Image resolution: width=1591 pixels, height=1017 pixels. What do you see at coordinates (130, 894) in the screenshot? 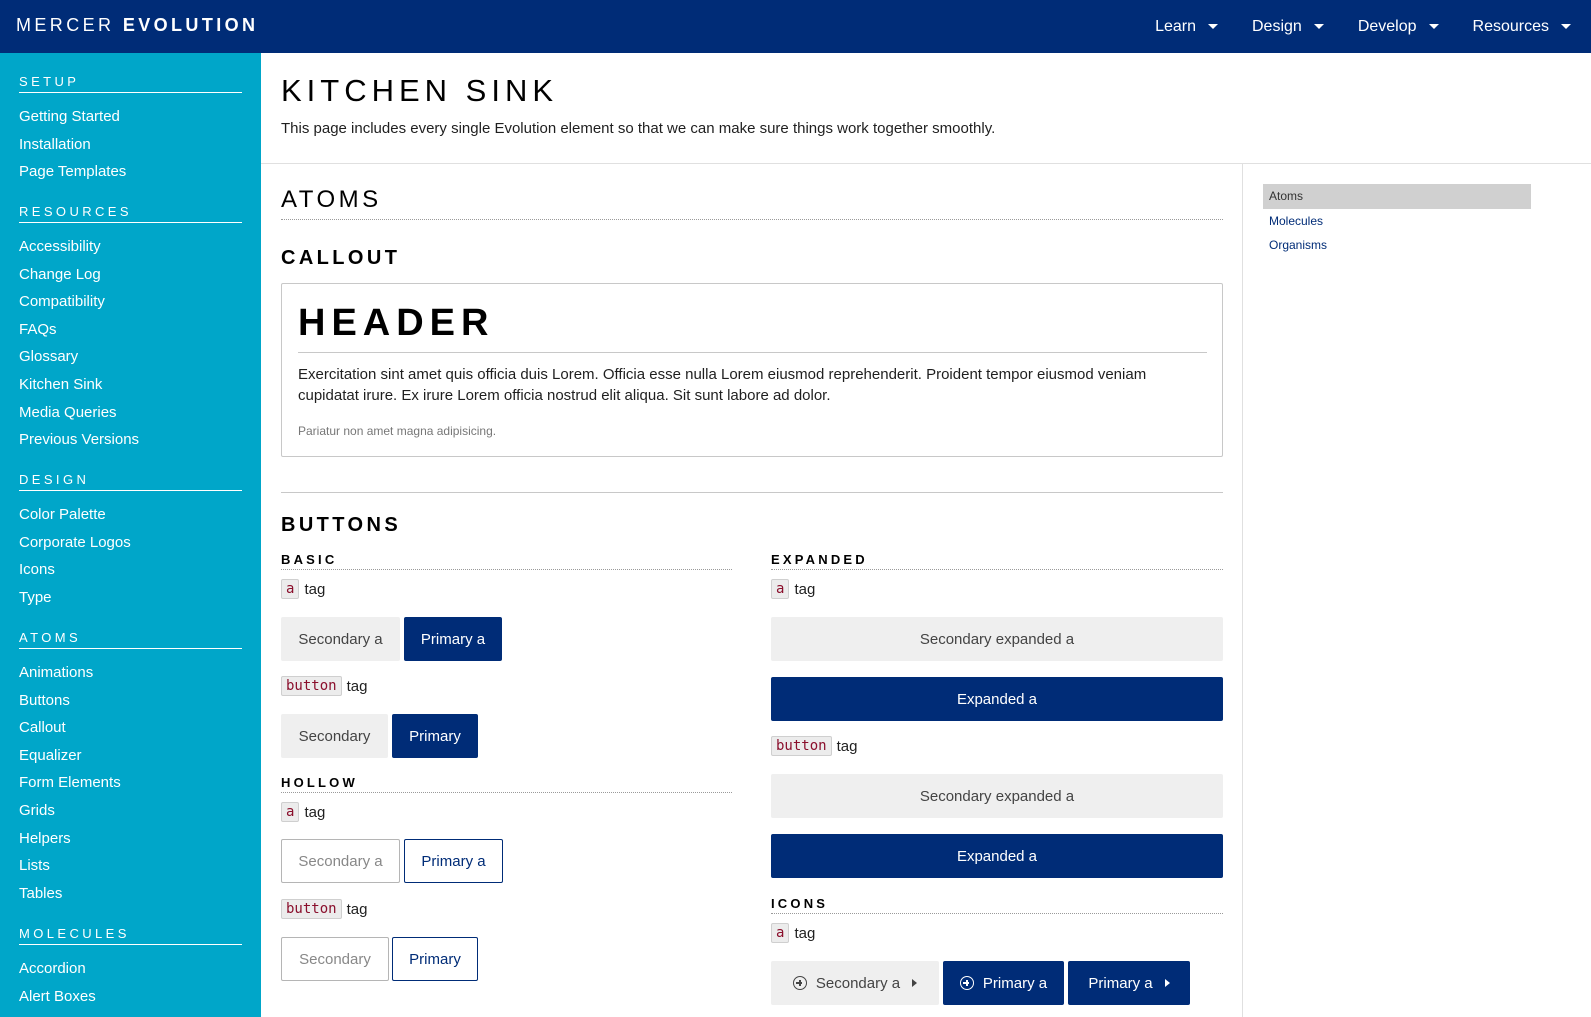
I see `sidebar-item-tables: Tables` at bounding box center [130, 894].